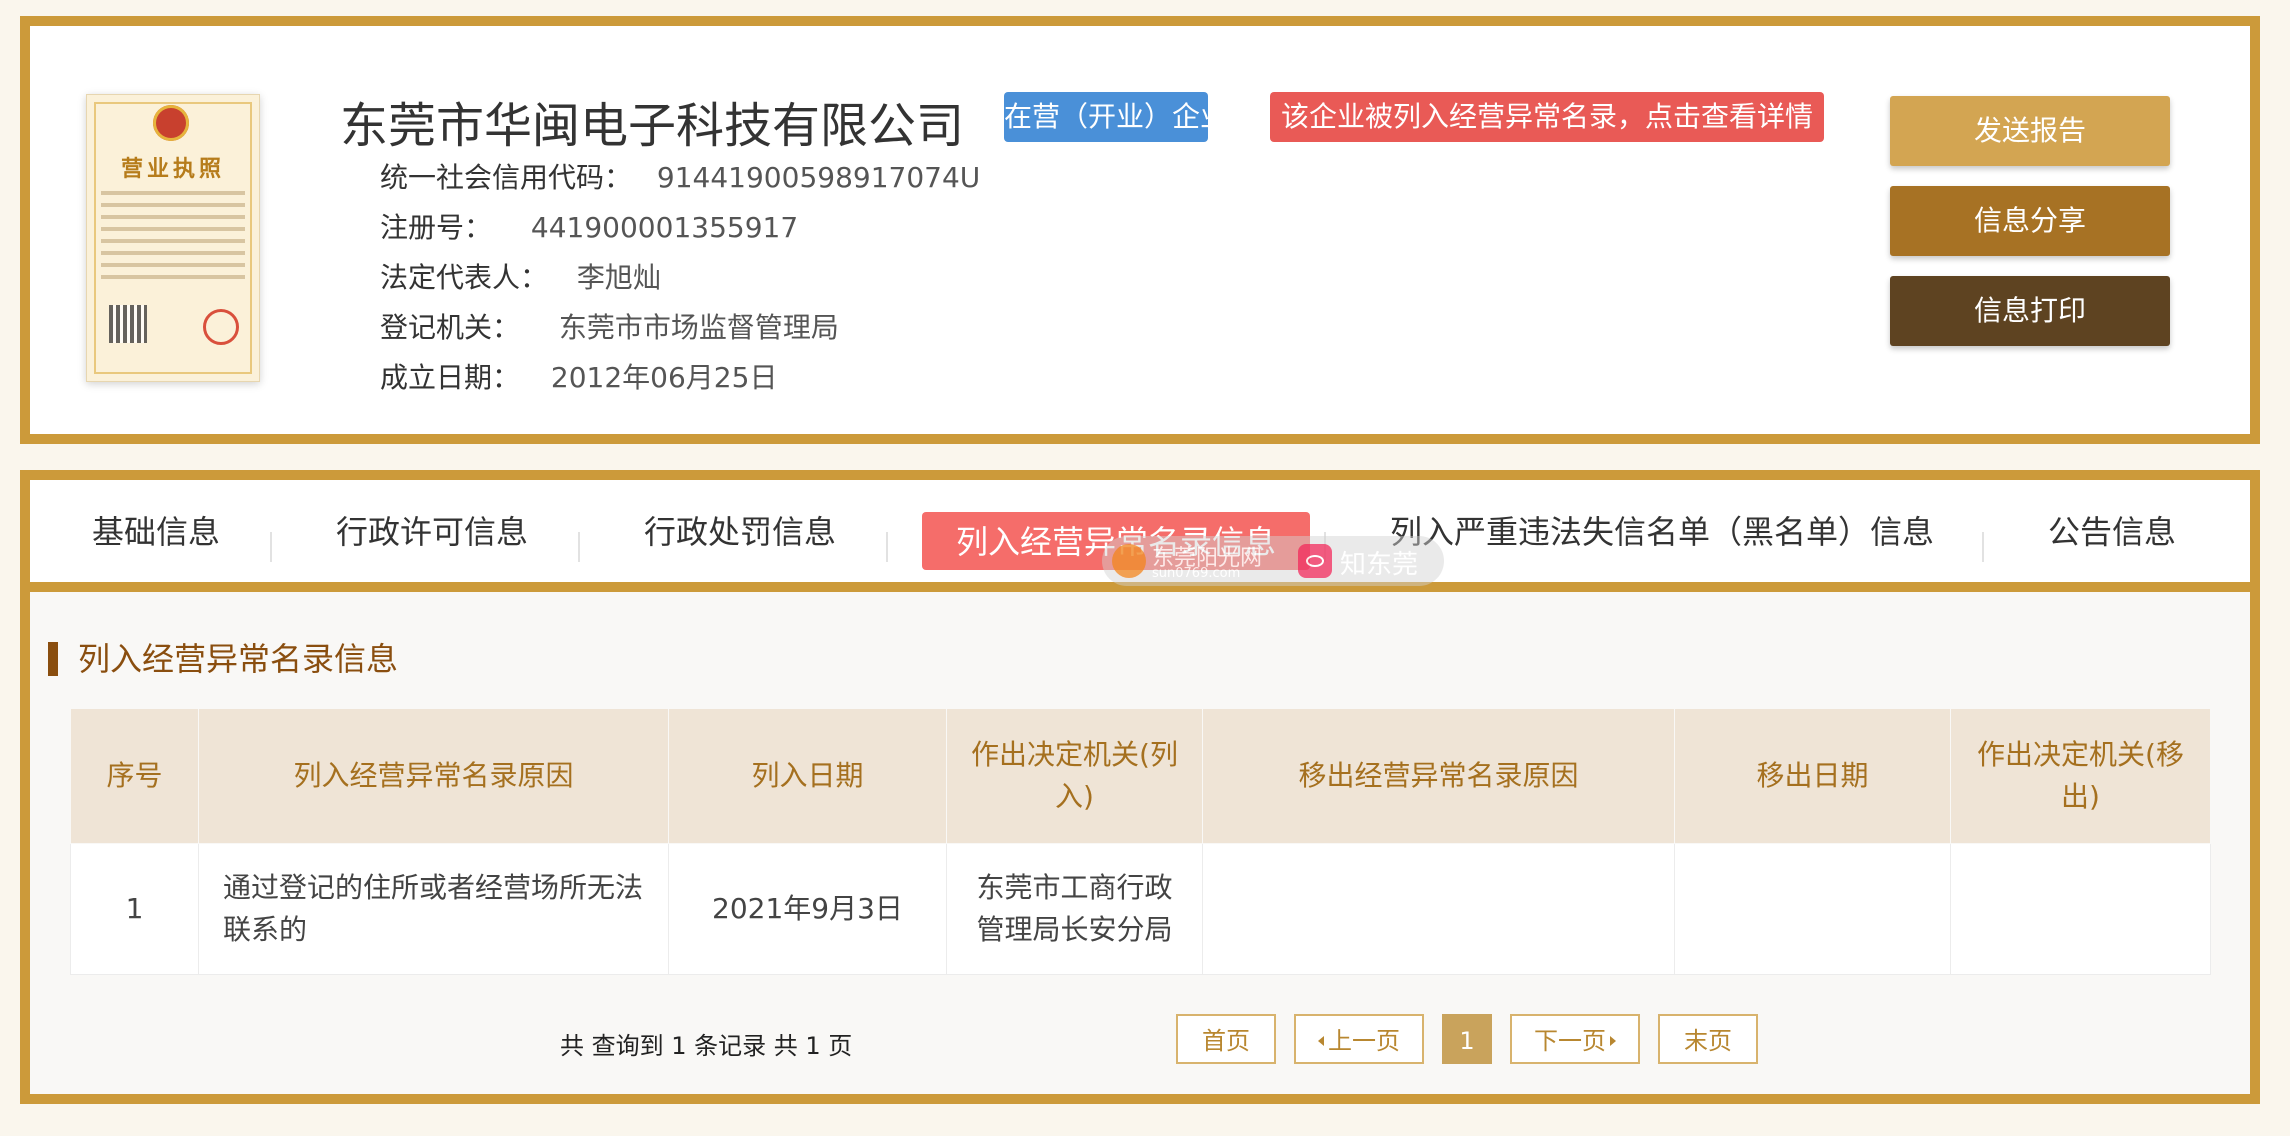  I want to click on column-header: 移出日期, so click(1812, 776).